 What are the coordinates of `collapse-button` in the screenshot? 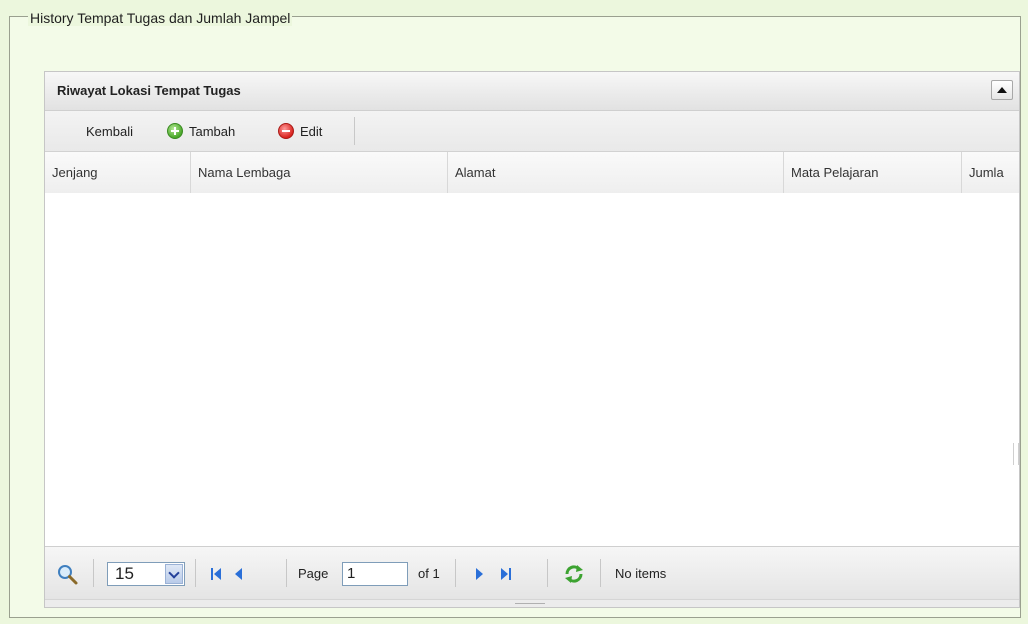 It's located at (1002, 90).